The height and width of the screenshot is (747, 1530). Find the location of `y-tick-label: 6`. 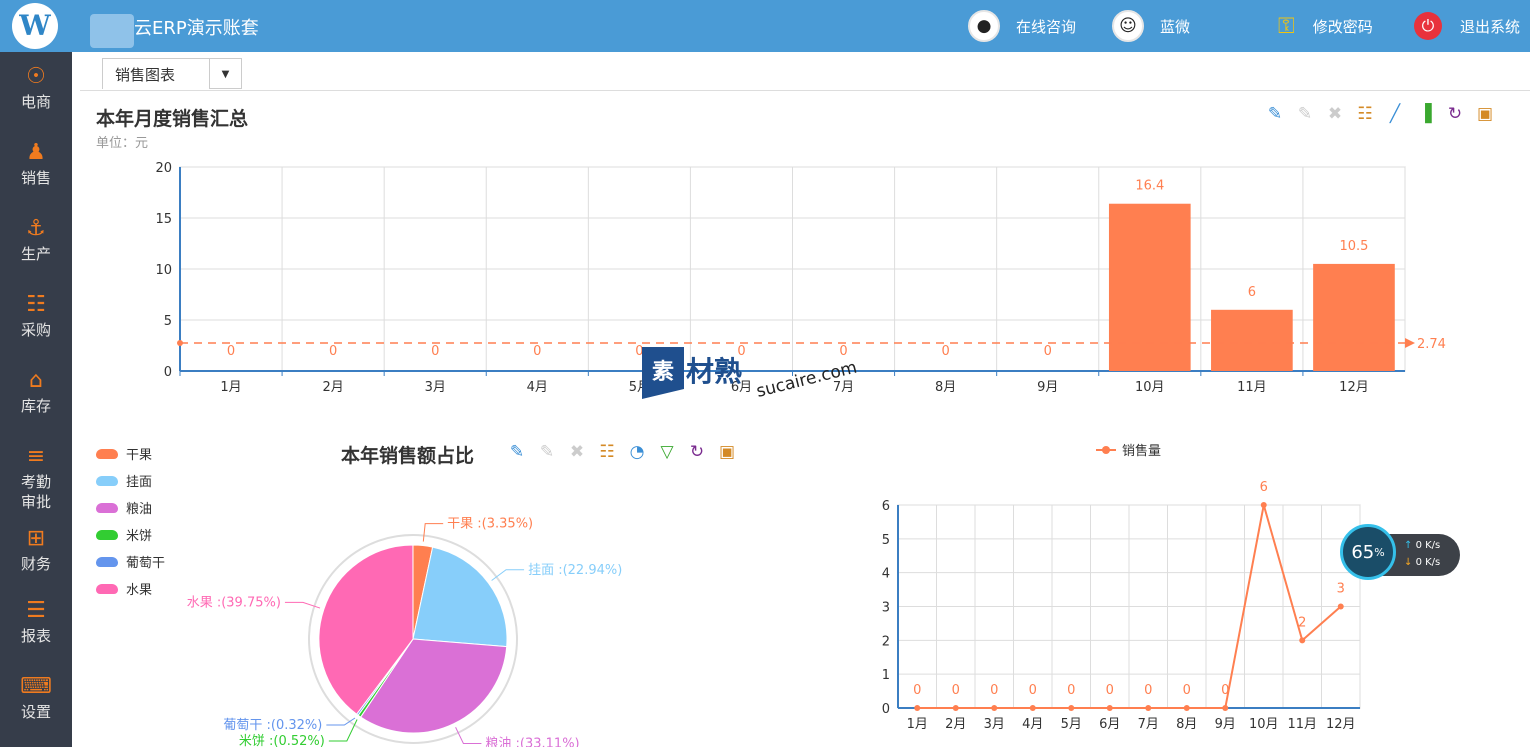

y-tick-label: 6 is located at coordinates (886, 506).